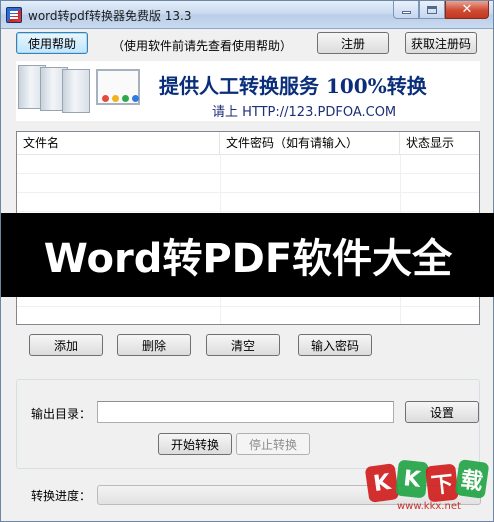 Image resolution: width=494 pixels, height=522 pixels. I want to click on minimize-icon, so click(406, 12).